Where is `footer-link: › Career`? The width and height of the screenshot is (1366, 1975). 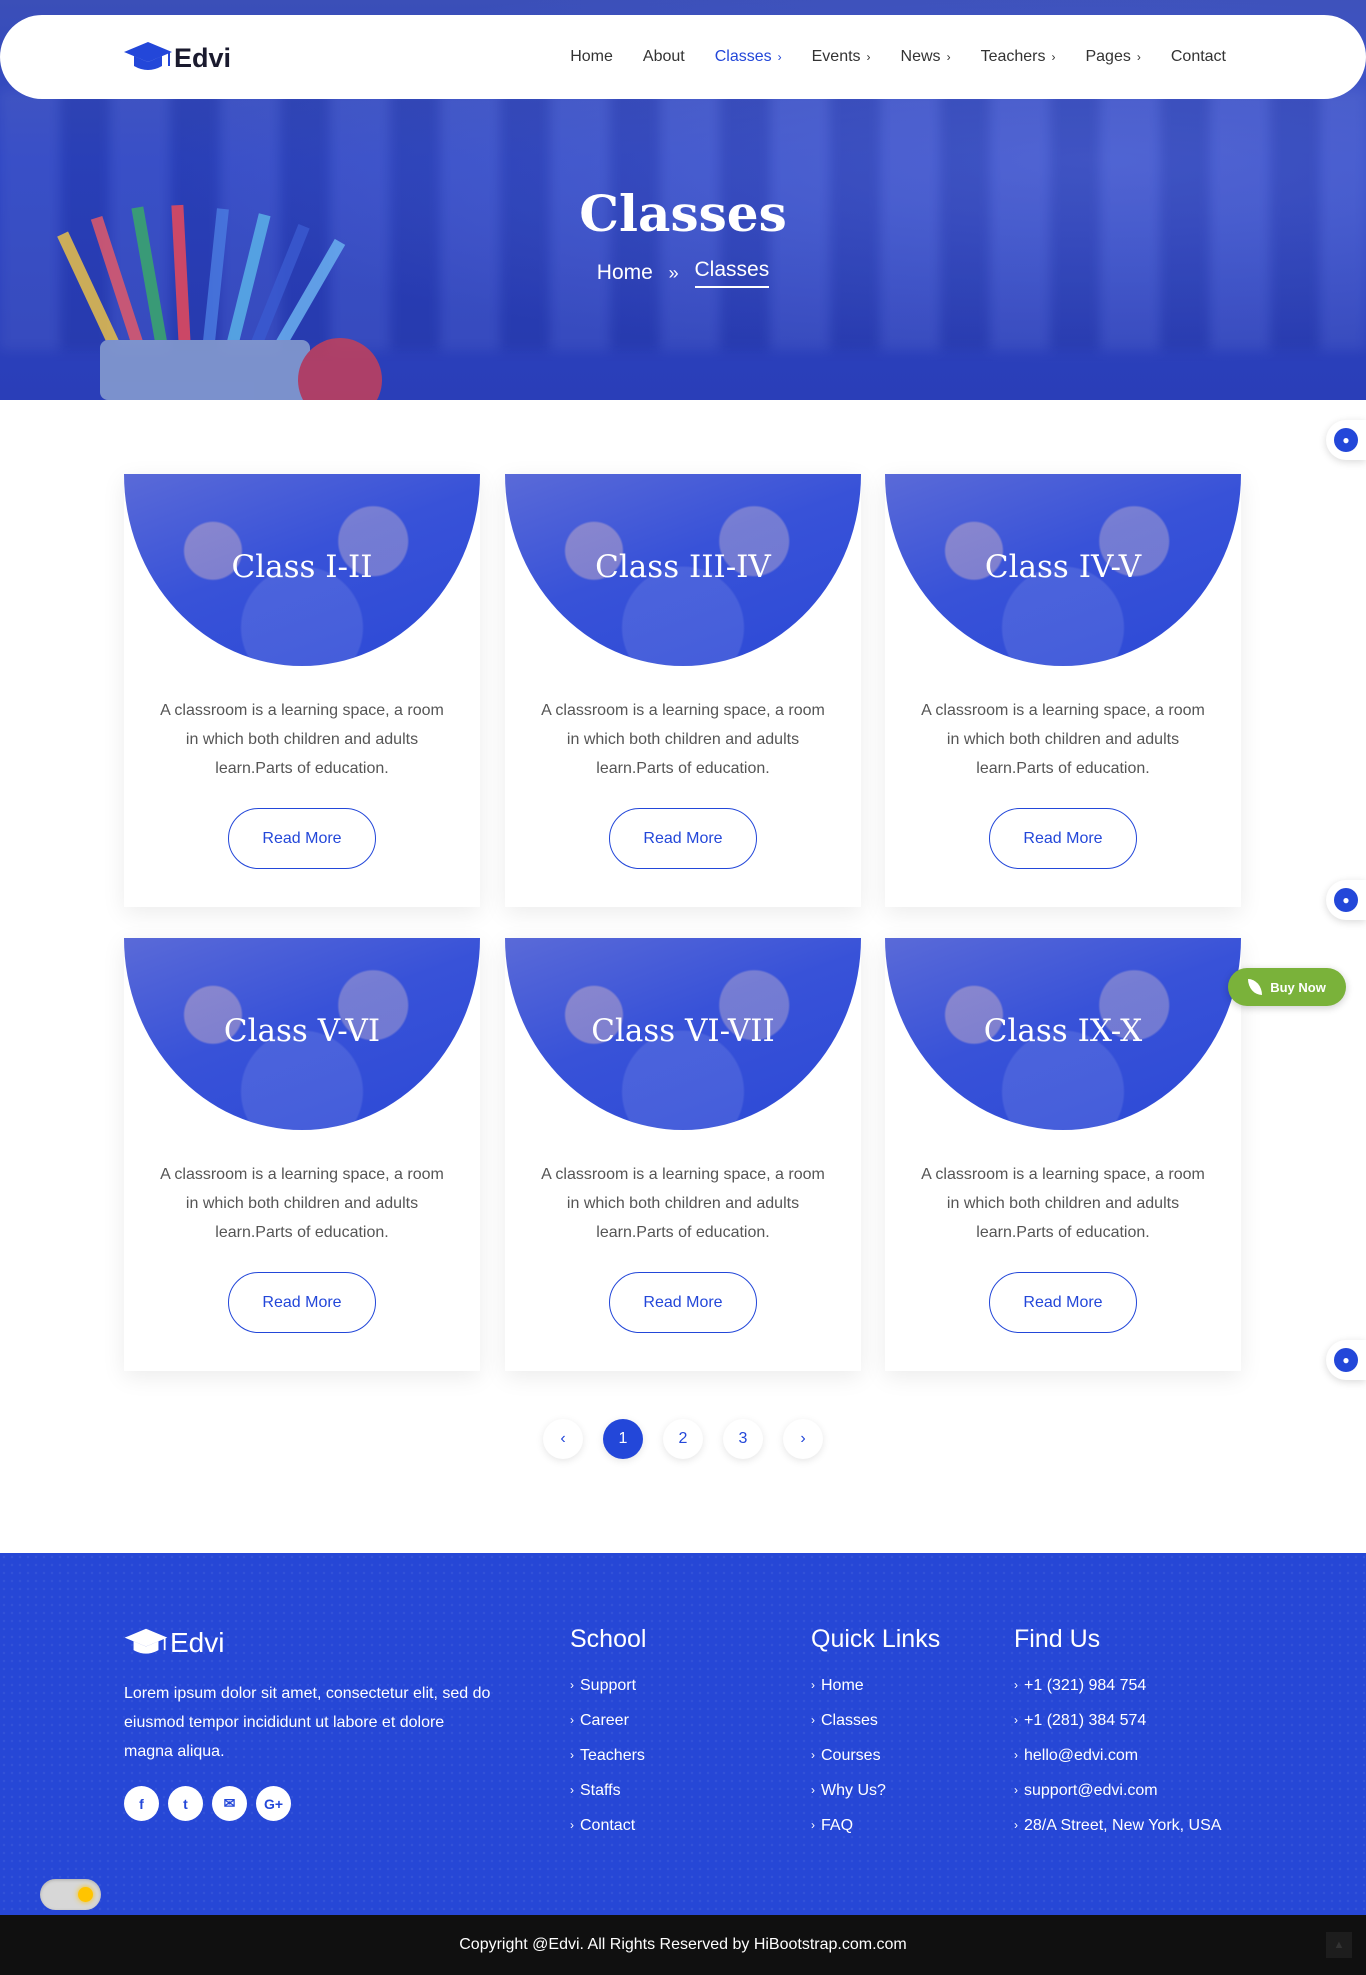
footer-link: › Career is located at coordinates (608, 1720).